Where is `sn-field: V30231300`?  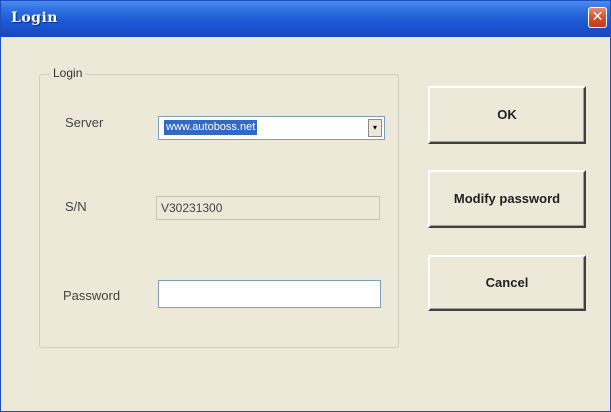
sn-field: V30231300 is located at coordinates (268, 208).